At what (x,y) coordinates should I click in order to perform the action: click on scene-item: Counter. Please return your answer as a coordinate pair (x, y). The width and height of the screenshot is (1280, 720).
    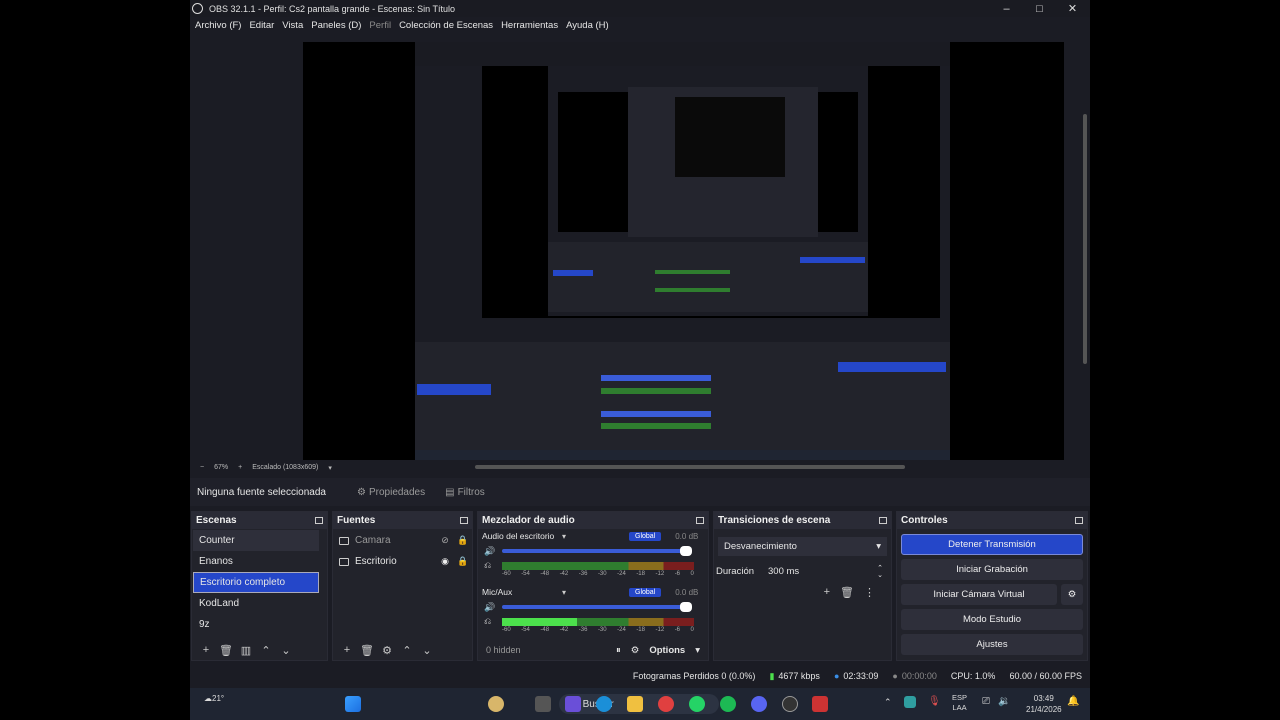
    Looking at the image, I should click on (256, 540).